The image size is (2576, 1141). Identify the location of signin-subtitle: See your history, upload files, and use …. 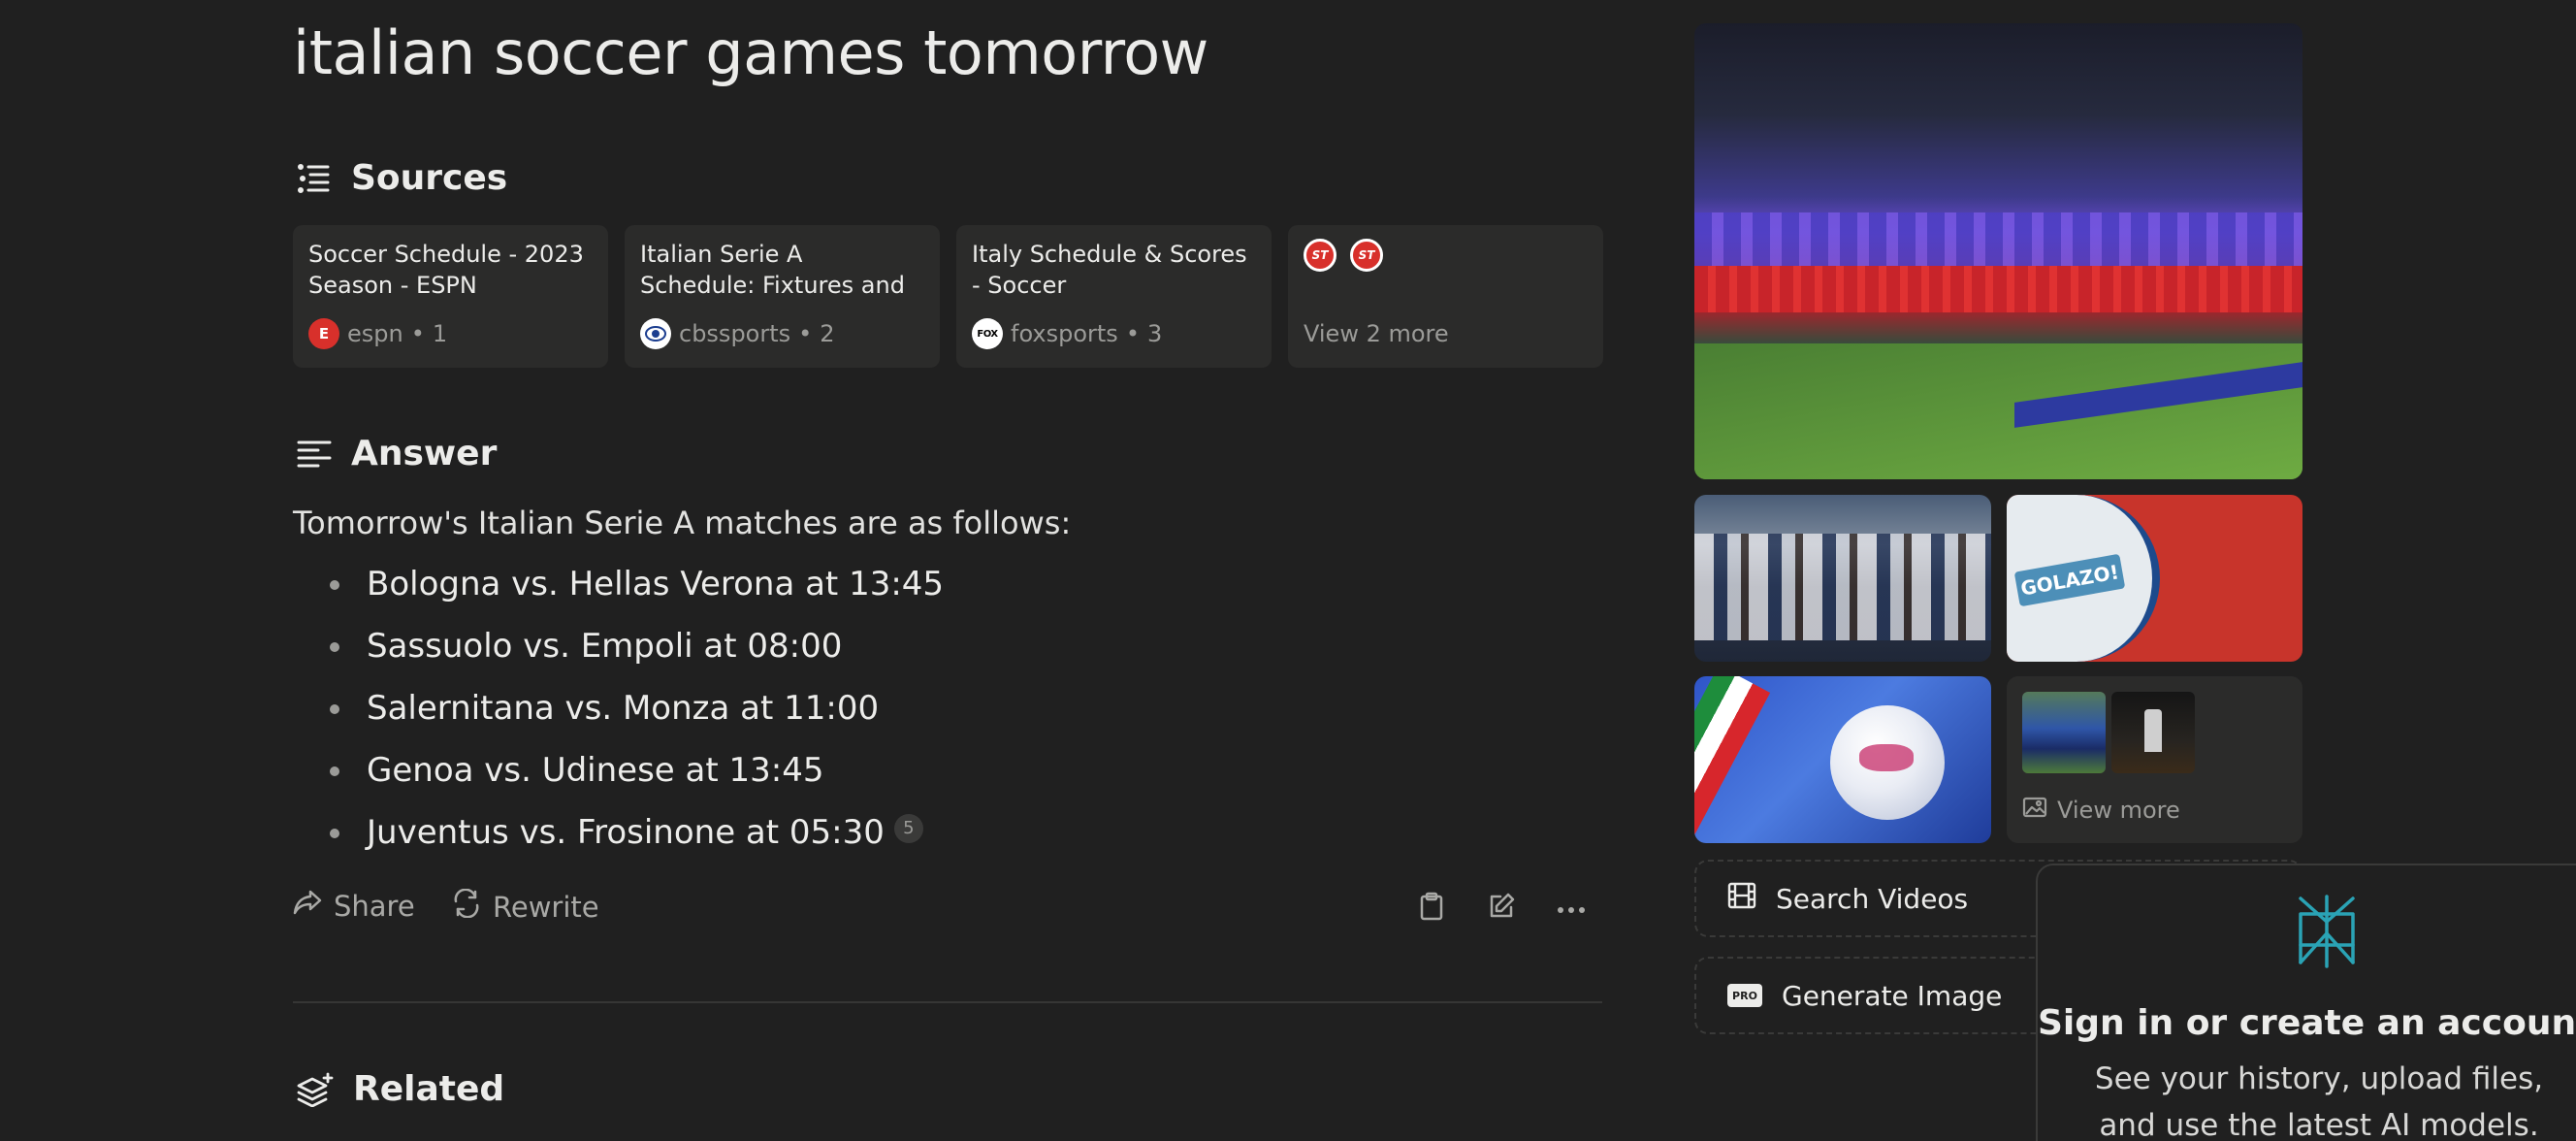
(2319, 1101).